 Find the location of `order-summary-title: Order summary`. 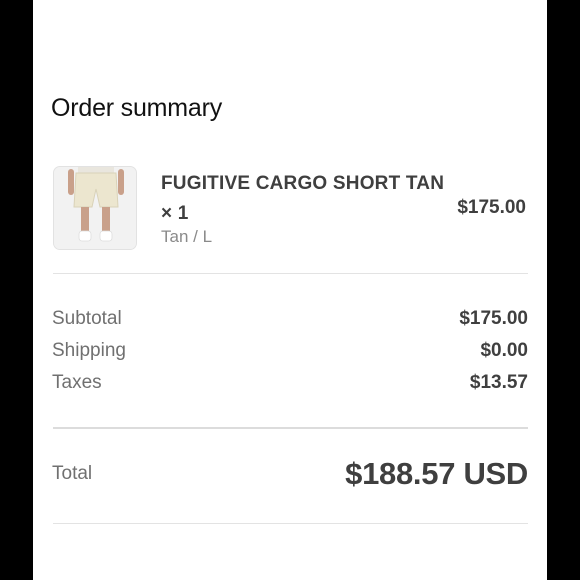

order-summary-title: Order summary is located at coordinates (137, 108).